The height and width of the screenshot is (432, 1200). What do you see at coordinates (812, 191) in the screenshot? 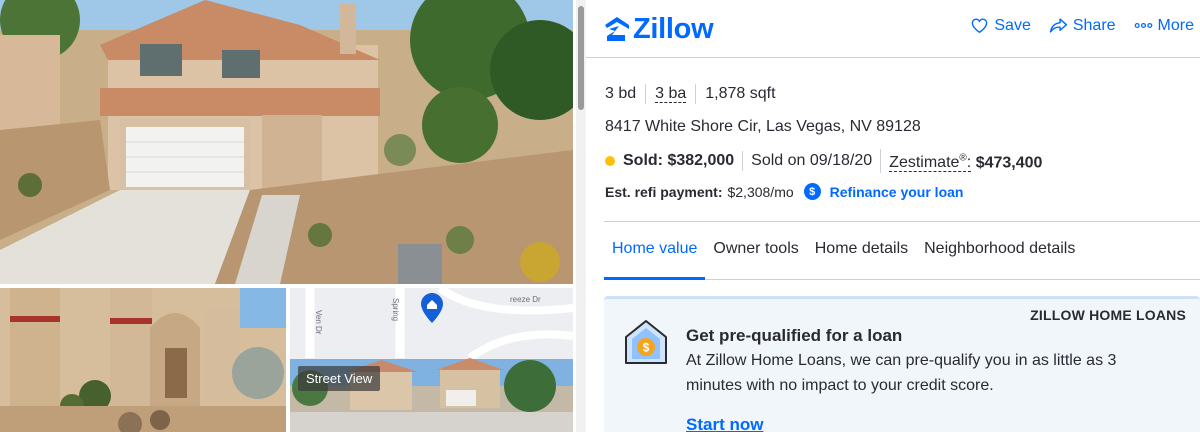
I see `dollar-coin-icon: $` at bounding box center [812, 191].